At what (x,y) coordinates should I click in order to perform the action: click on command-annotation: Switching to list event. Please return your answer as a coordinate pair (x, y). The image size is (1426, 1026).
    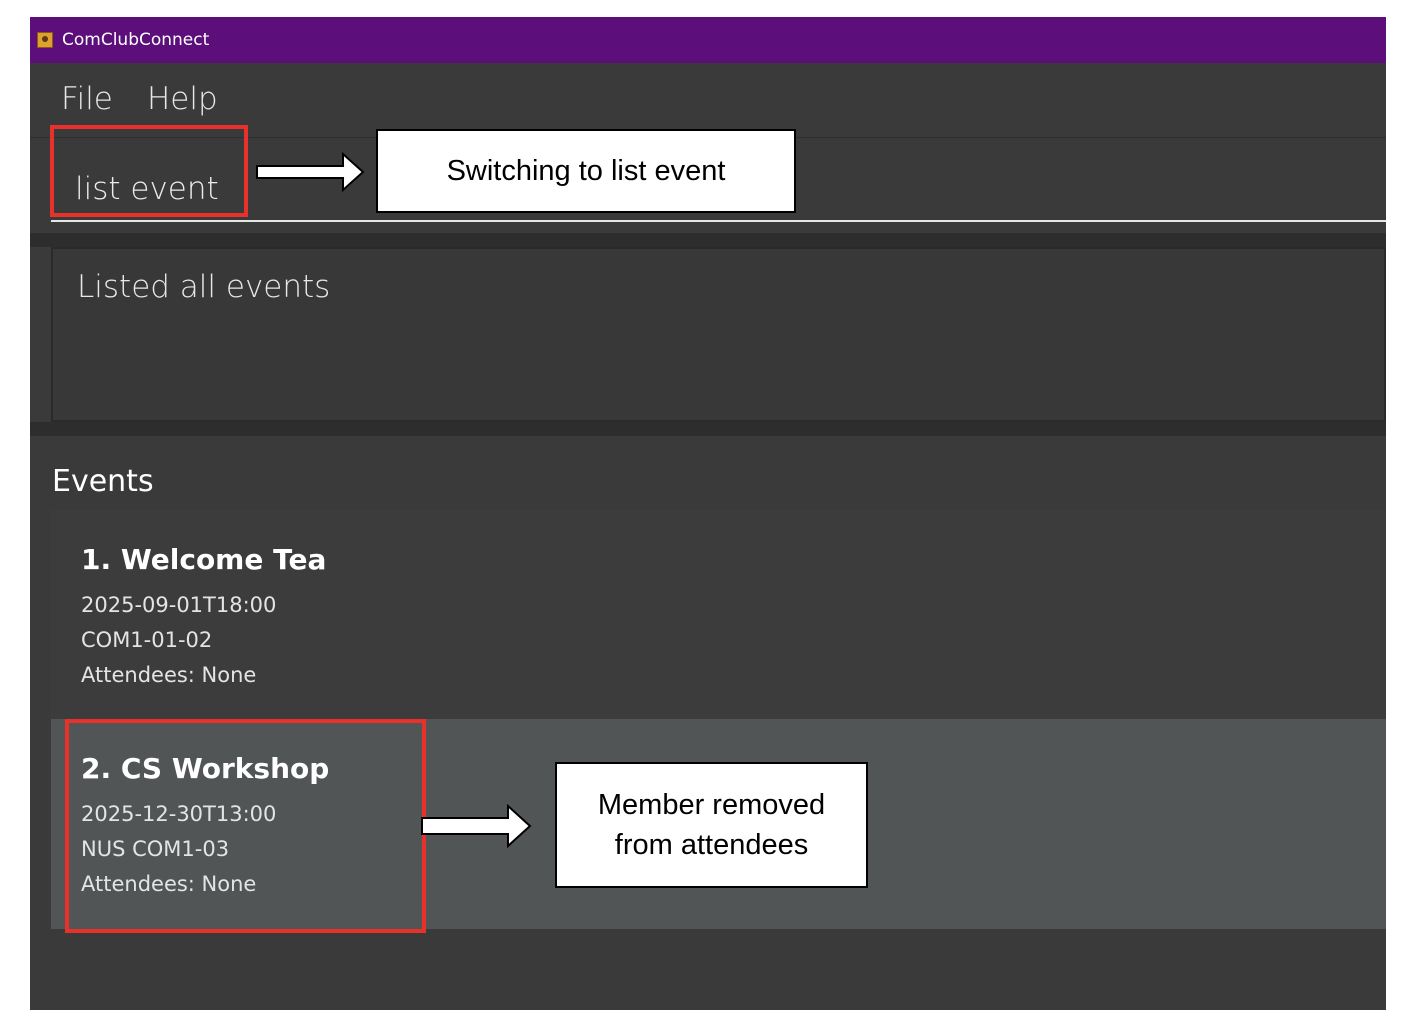
    Looking at the image, I should click on (586, 171).